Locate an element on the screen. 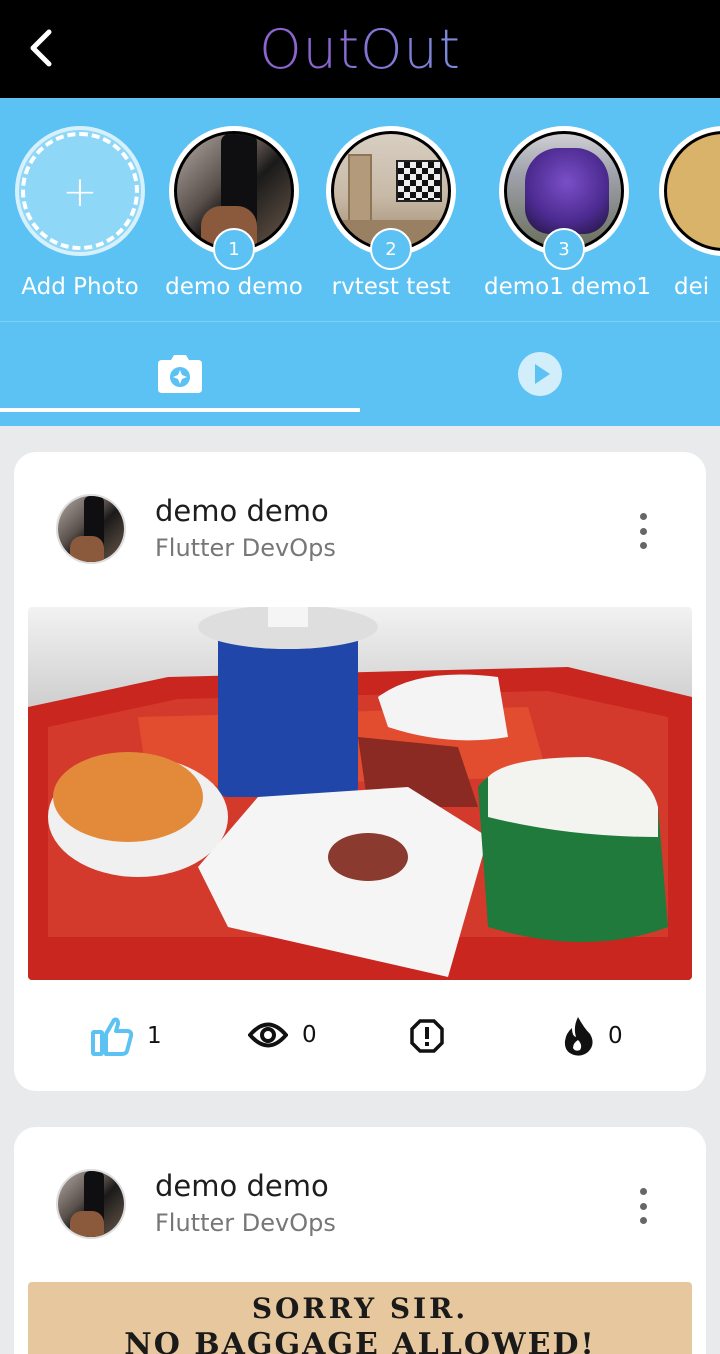 This screenshot has height=1354, width=720. story-item: 3 demo1 demo1 is located at coordinates (568, 213).